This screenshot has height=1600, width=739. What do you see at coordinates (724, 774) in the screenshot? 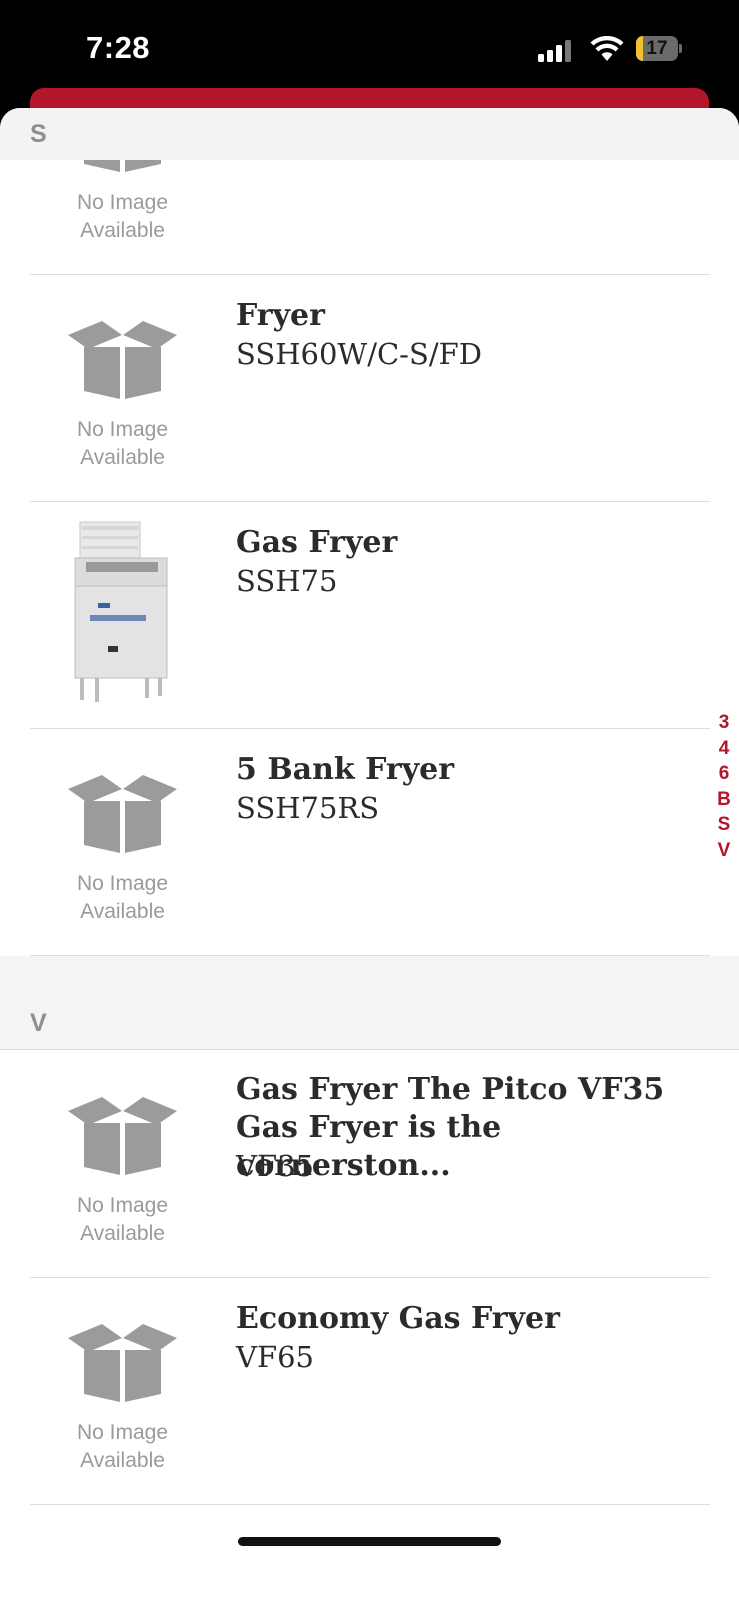
I see `index-letter-6: 6` at bounding box center [724, 774].